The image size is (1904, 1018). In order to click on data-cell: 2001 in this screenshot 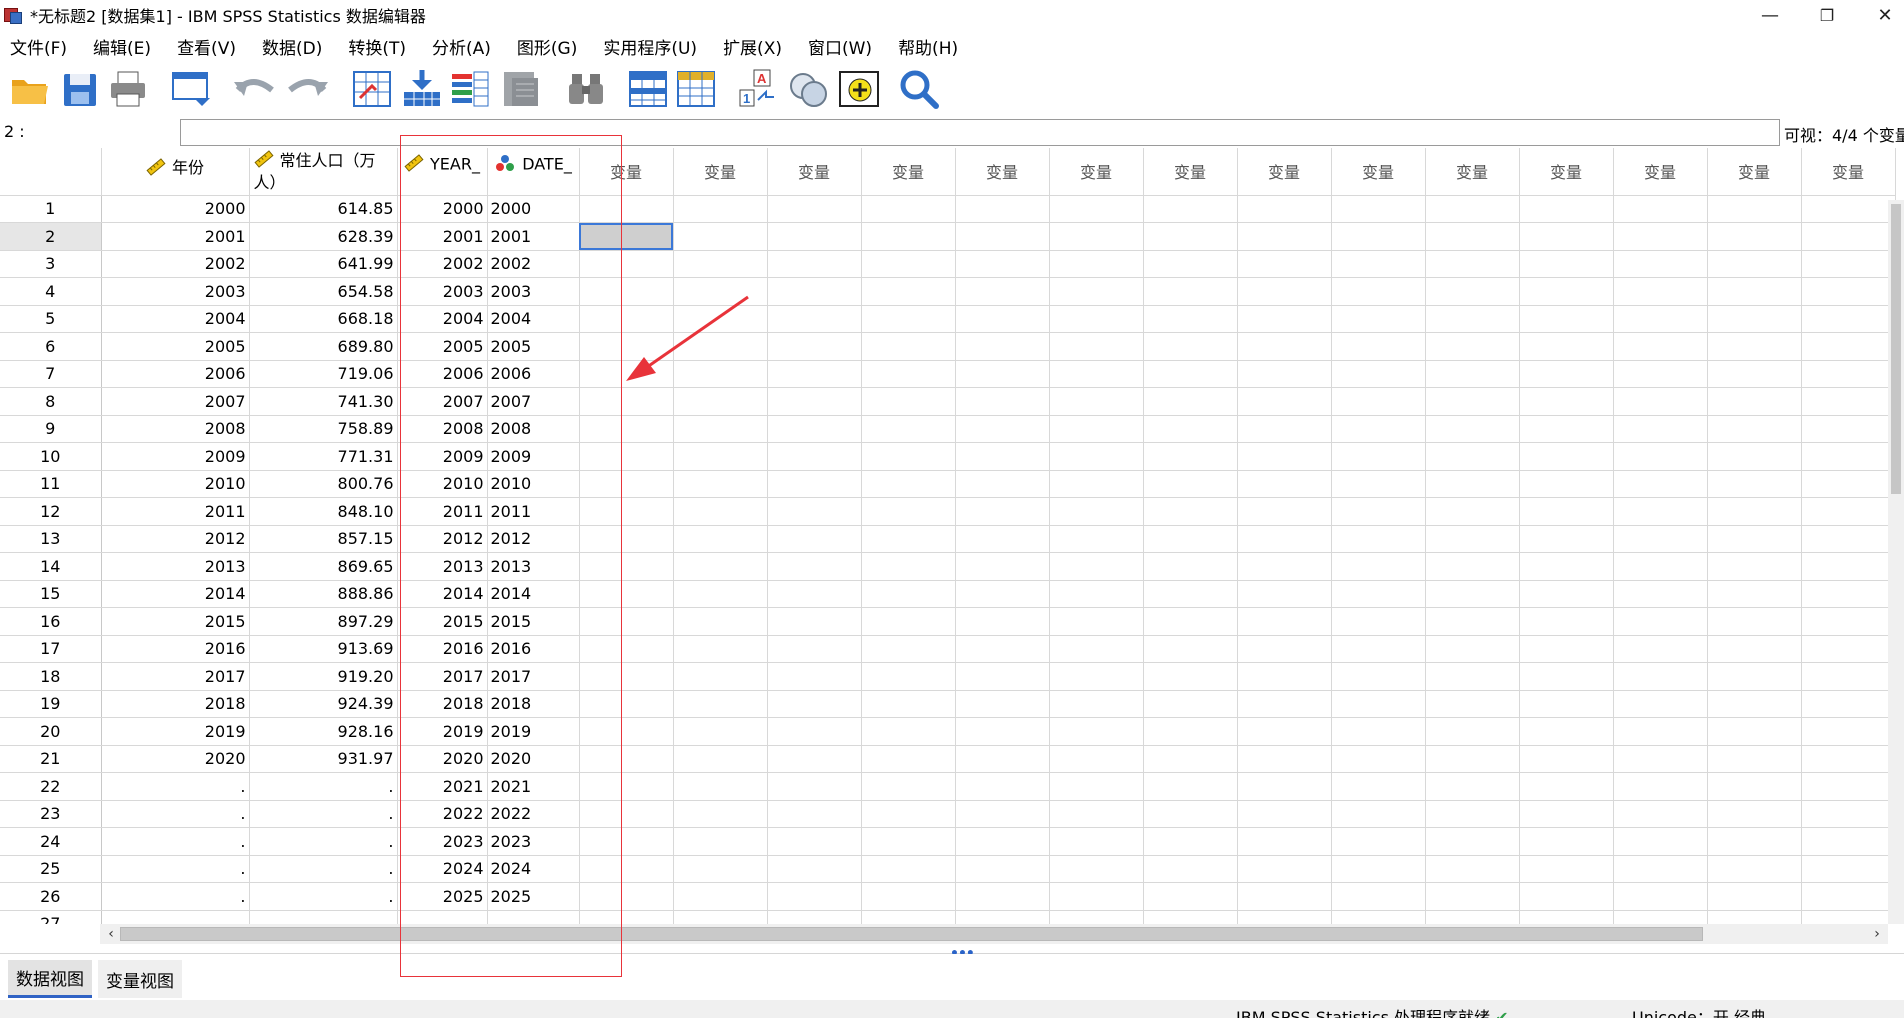, I will do `click(533, 236)`.